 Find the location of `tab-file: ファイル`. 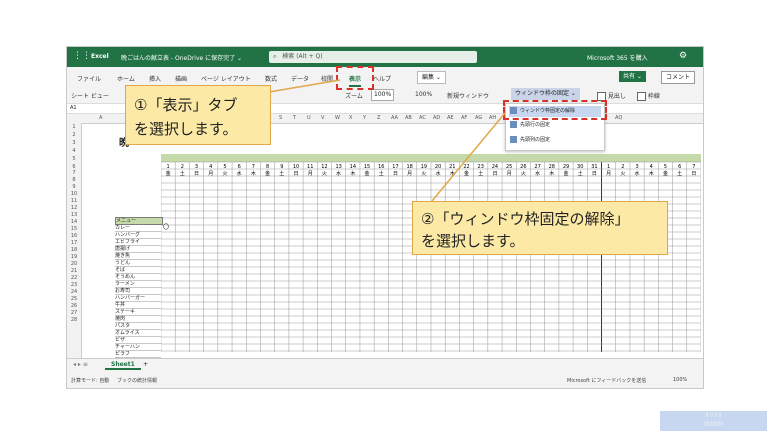

tab-file: ファイル is located at coordinates (89, 78).